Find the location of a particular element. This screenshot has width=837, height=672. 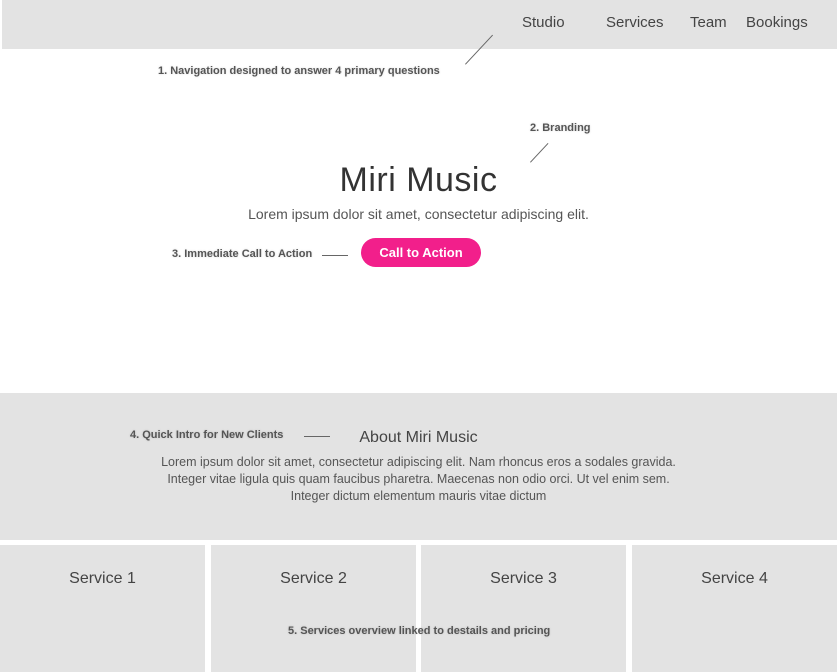

annotation-call-to-action: 3. Immediate Call to Action is located at coordinates (242, 254).